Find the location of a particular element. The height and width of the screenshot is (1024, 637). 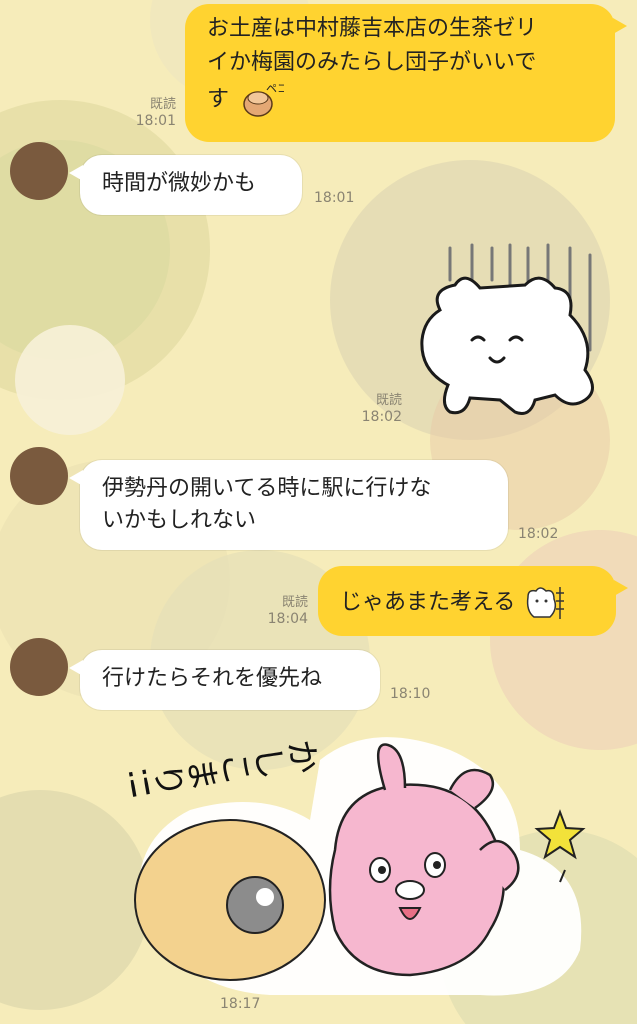

sticker-caption: かしこまり!! is located at coordinates (222, 767).